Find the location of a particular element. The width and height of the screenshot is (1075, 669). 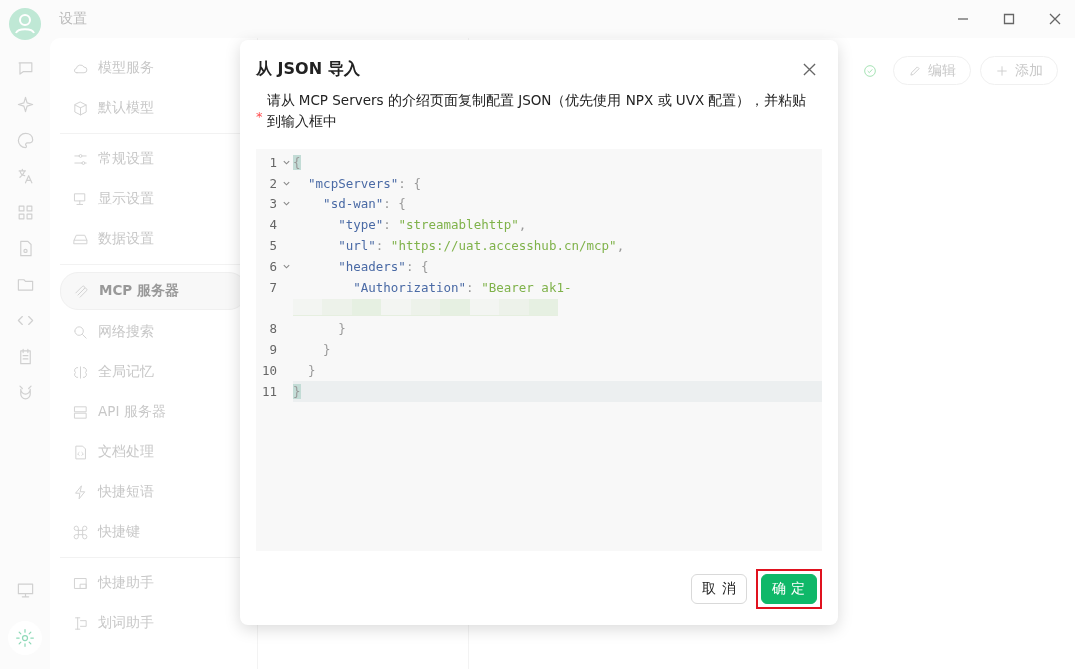

line-number: 8 is located at coordinates (273, 329).